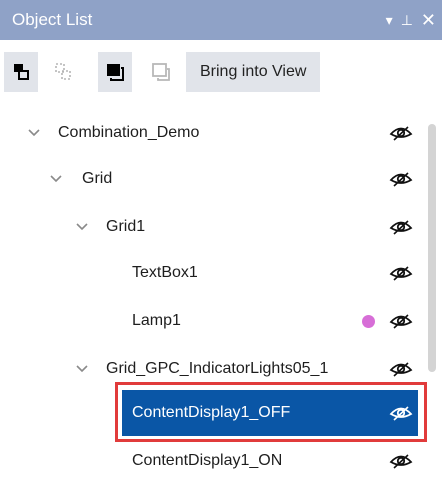 This screenshot has height=482, width=442. I want to click on close-icon: ✕, so click(428, 20).